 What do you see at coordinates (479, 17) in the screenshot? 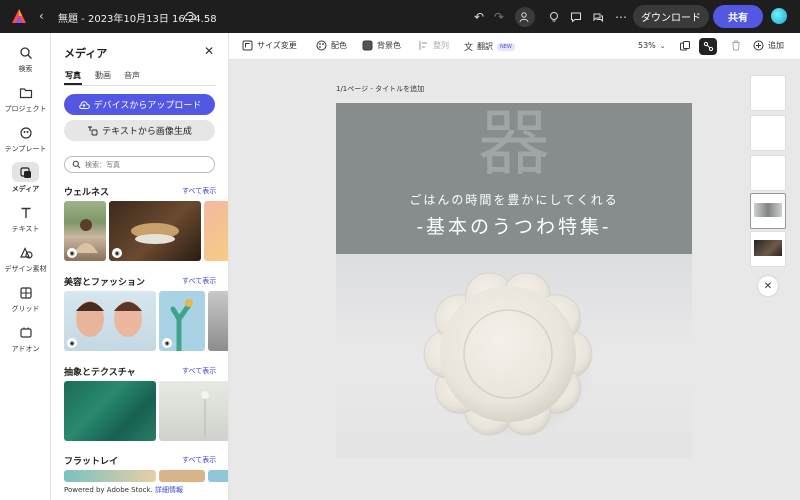
I see `undo-icon: ↶` at bounding box center [479, 17].